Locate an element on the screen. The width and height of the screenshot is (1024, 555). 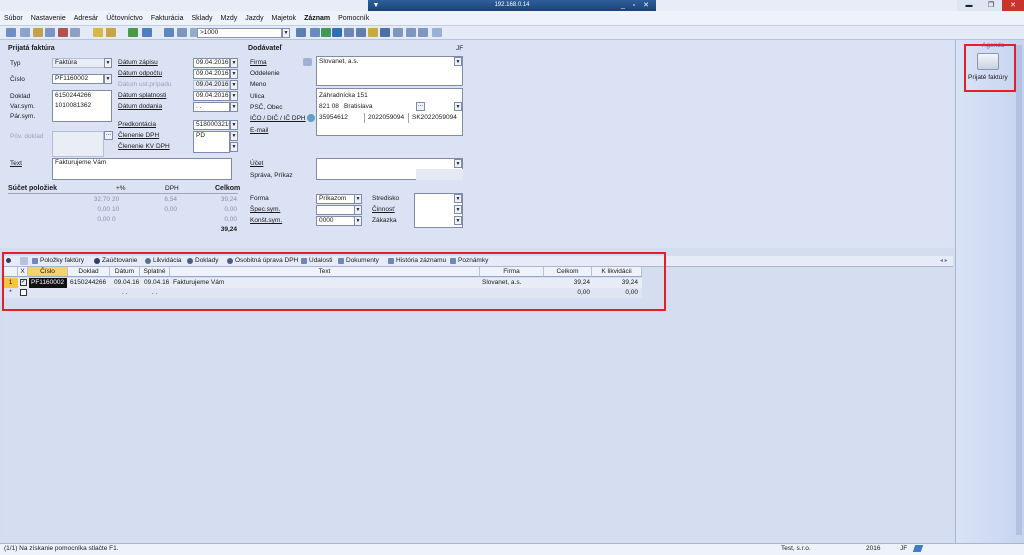
close-button: ✕ is located at coordinates (1013, 5).